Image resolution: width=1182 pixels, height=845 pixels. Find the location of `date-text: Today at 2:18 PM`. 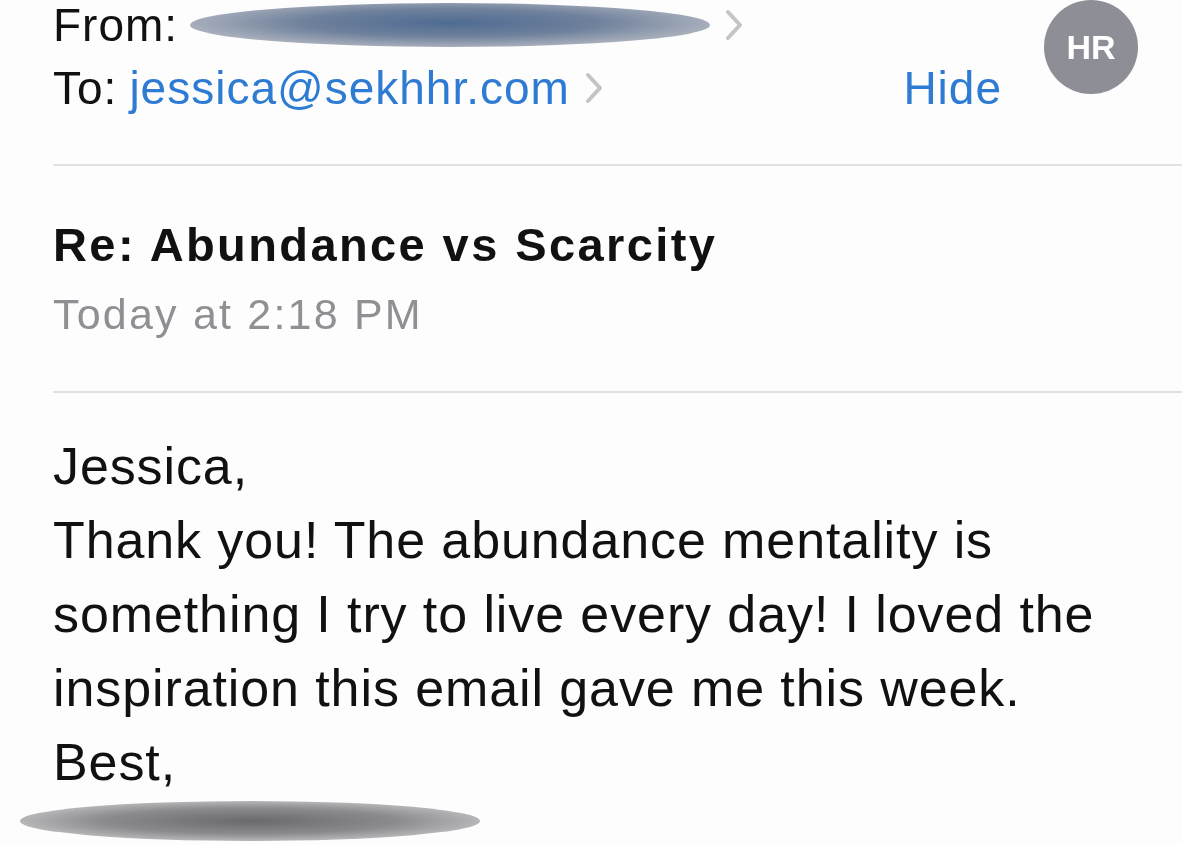

date-text: Today at 2:18 PM is located at coordinates (238, 314).